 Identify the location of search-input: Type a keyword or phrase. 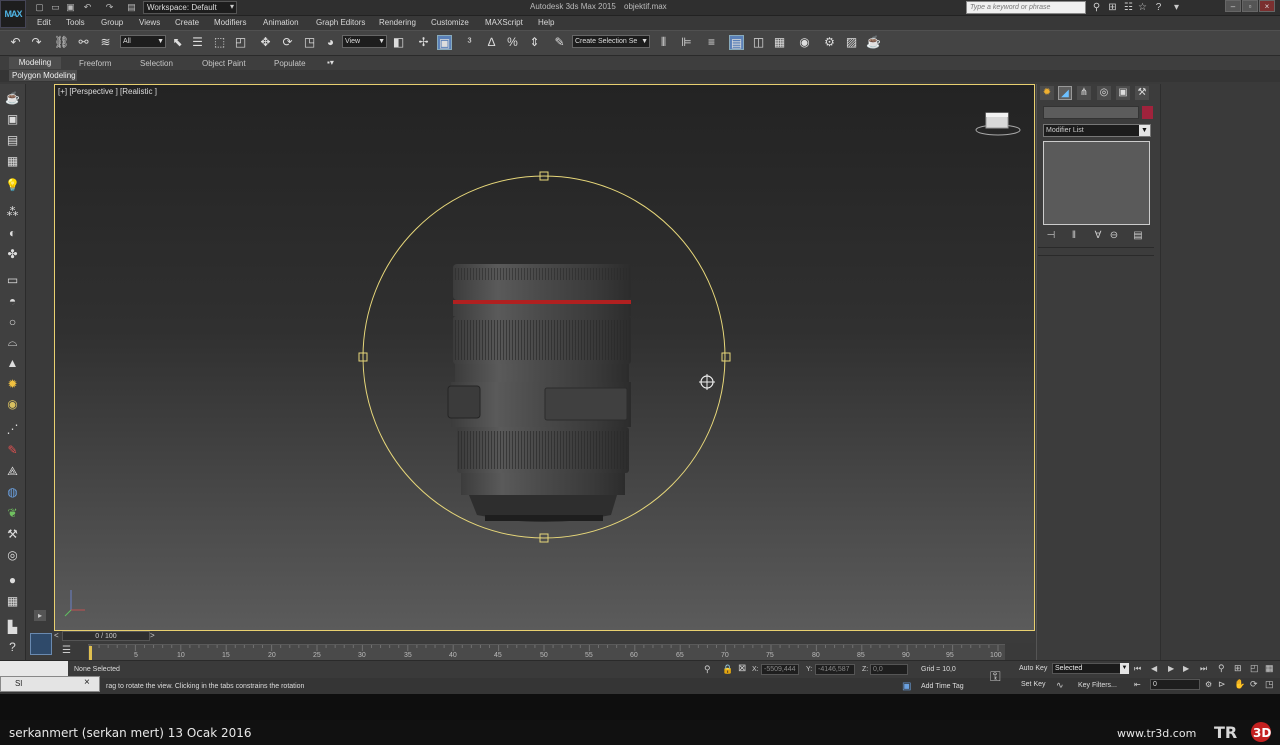
(1026, 7).